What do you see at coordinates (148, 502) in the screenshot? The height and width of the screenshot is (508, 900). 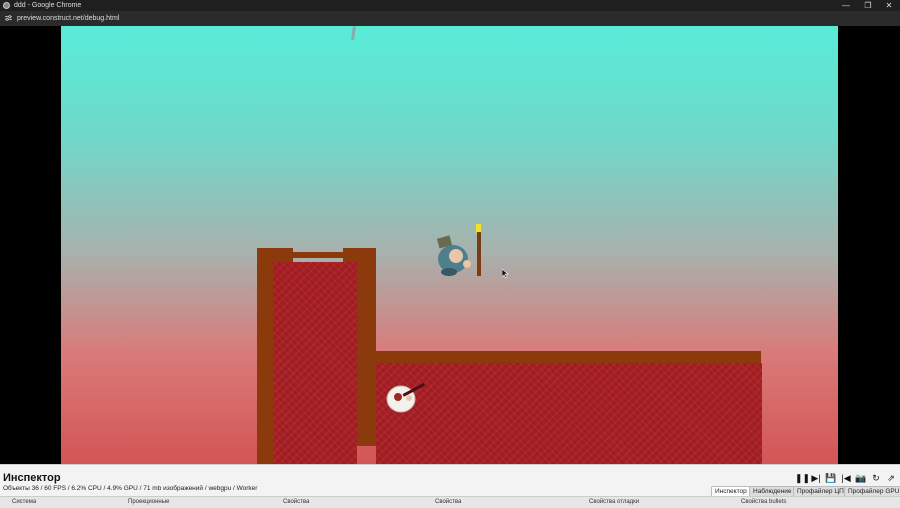 I see `column-header: Проекционные` at bounding box center [148, 502].